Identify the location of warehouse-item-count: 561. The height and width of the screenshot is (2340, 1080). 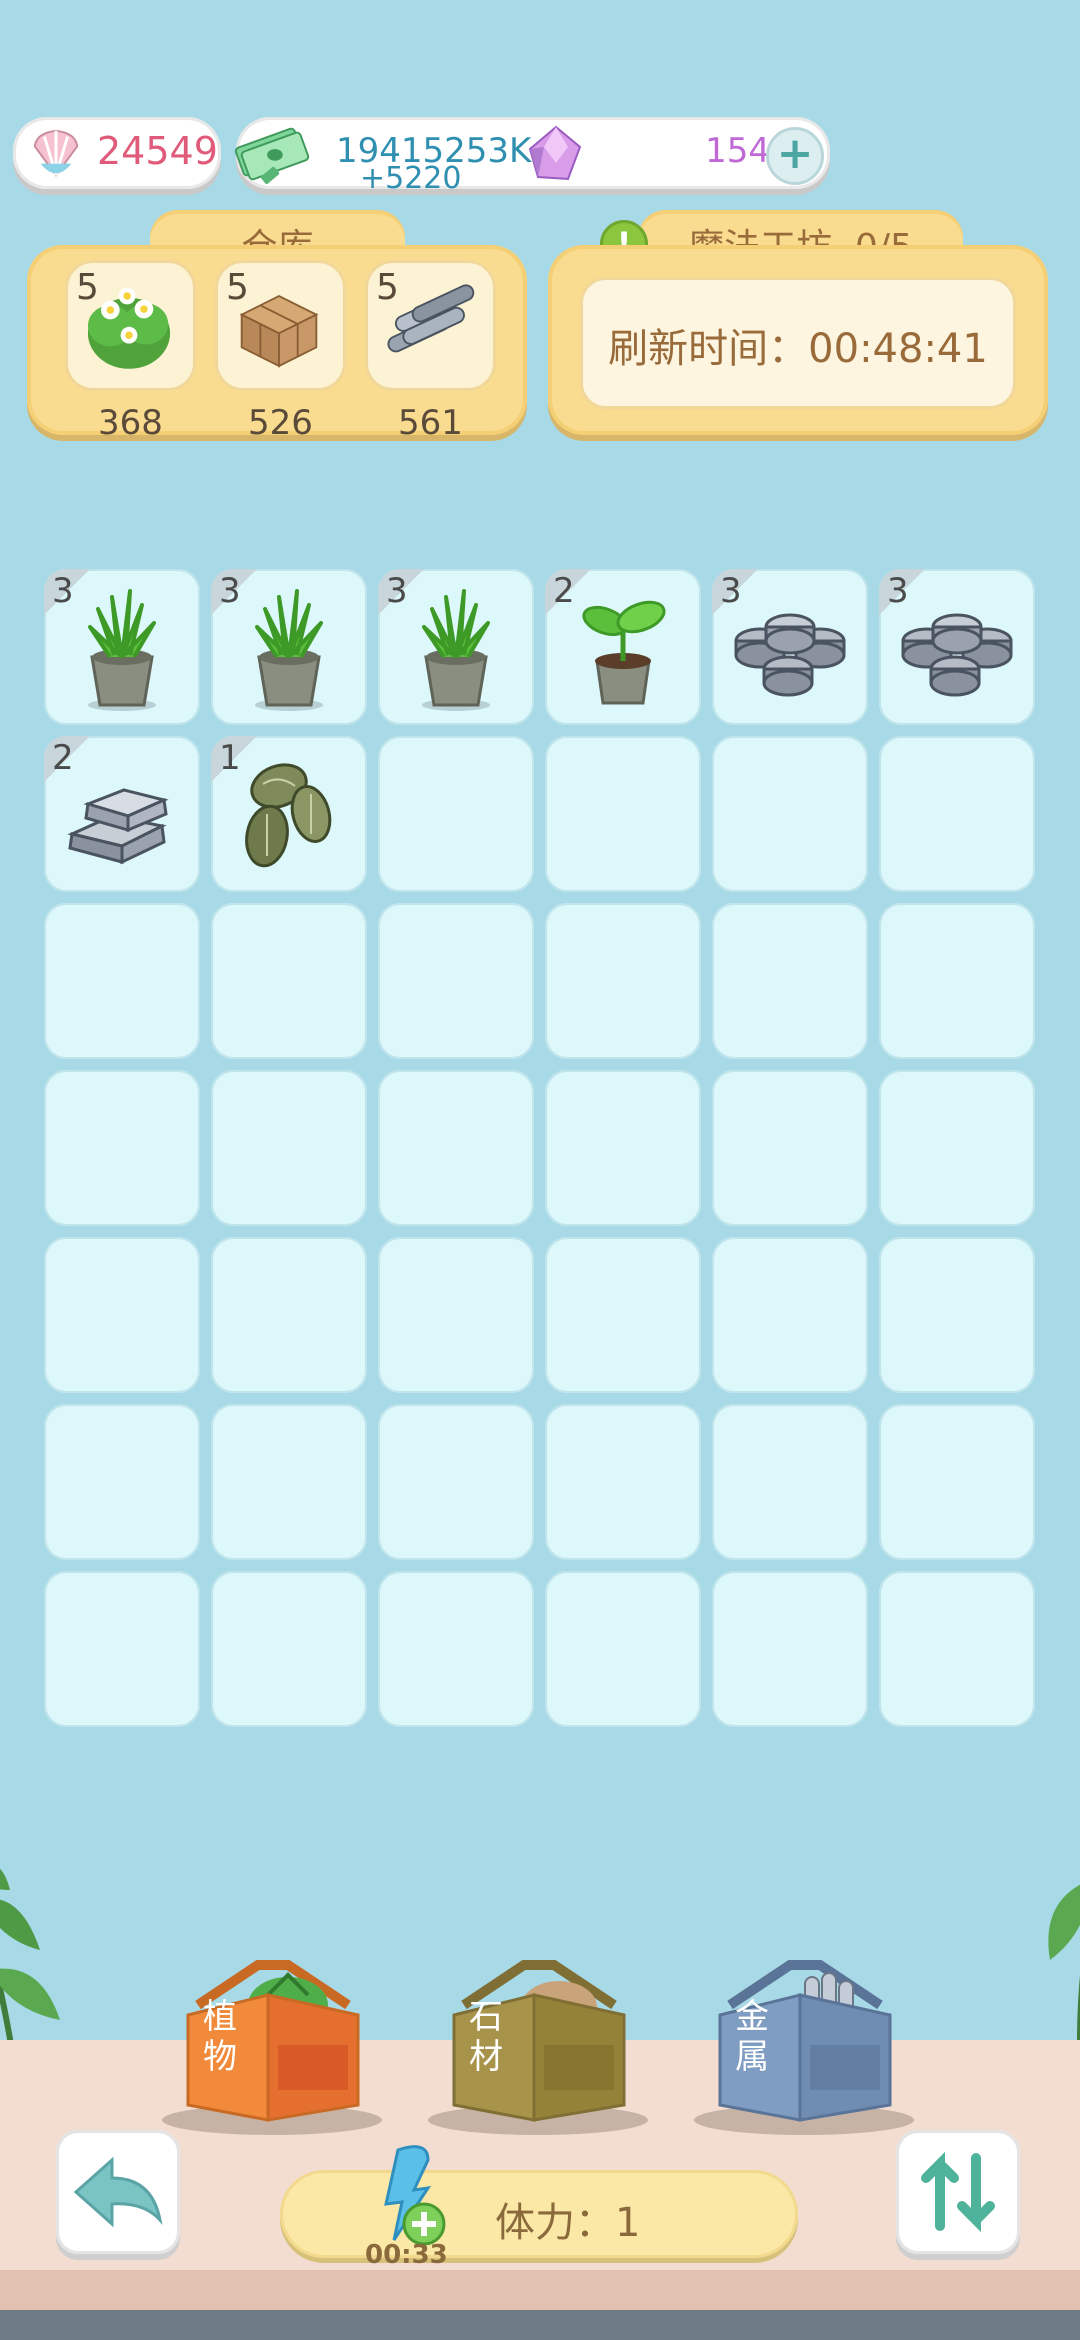
(430, 423).